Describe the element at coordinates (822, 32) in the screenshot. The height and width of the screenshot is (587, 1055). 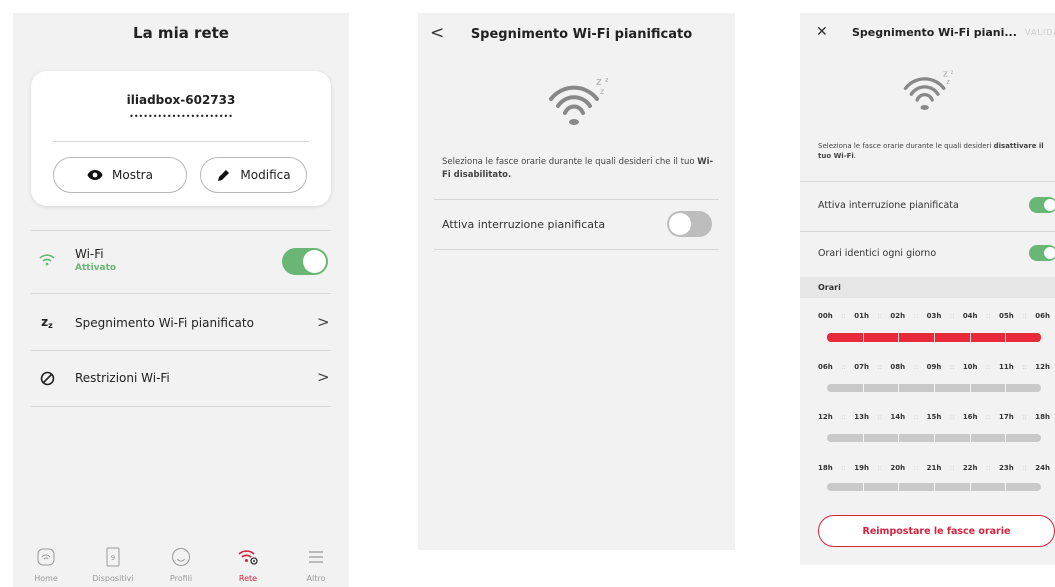
I see `close-icon: ✕` at that location.